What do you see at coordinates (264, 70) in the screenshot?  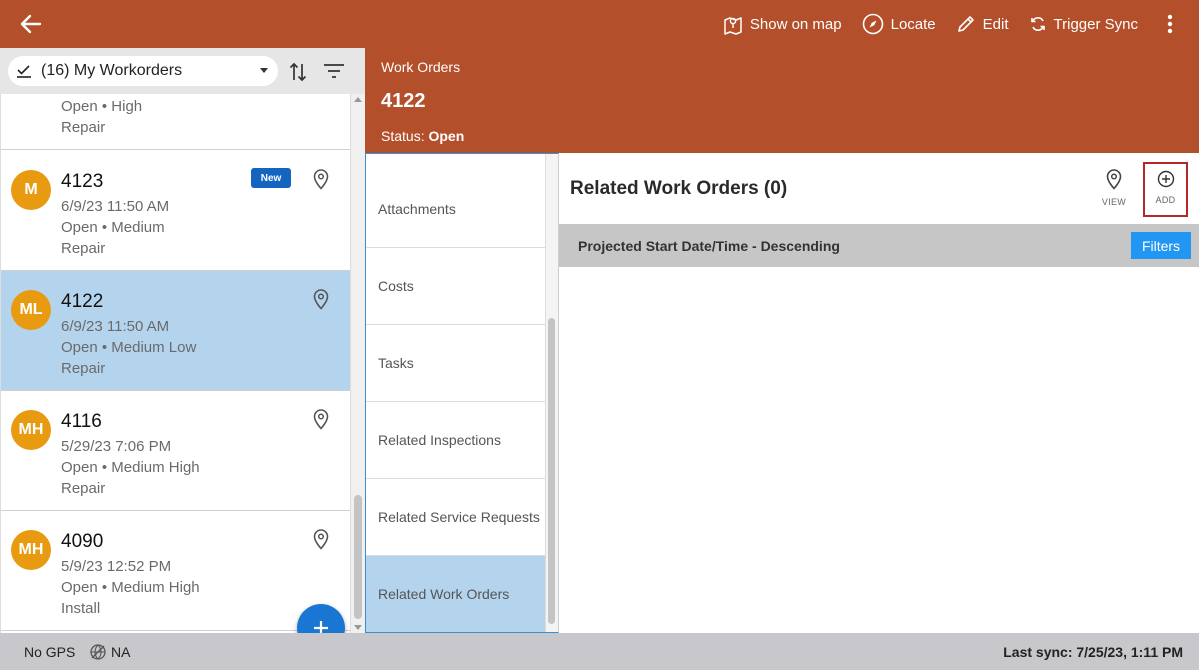 I see `chevron-down-icon` at bounding box center [264, 70].